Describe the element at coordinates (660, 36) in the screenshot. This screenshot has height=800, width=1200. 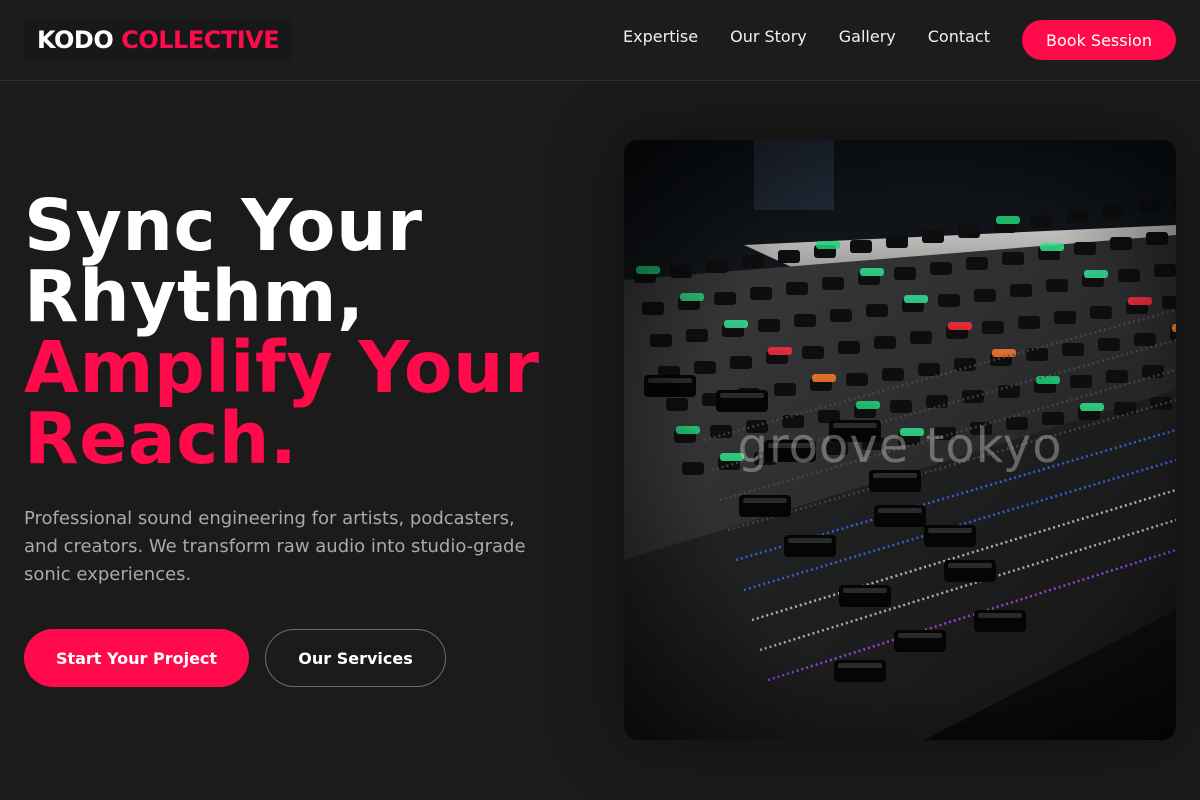
I see `nav-link-expertise: Expertise` at that location.